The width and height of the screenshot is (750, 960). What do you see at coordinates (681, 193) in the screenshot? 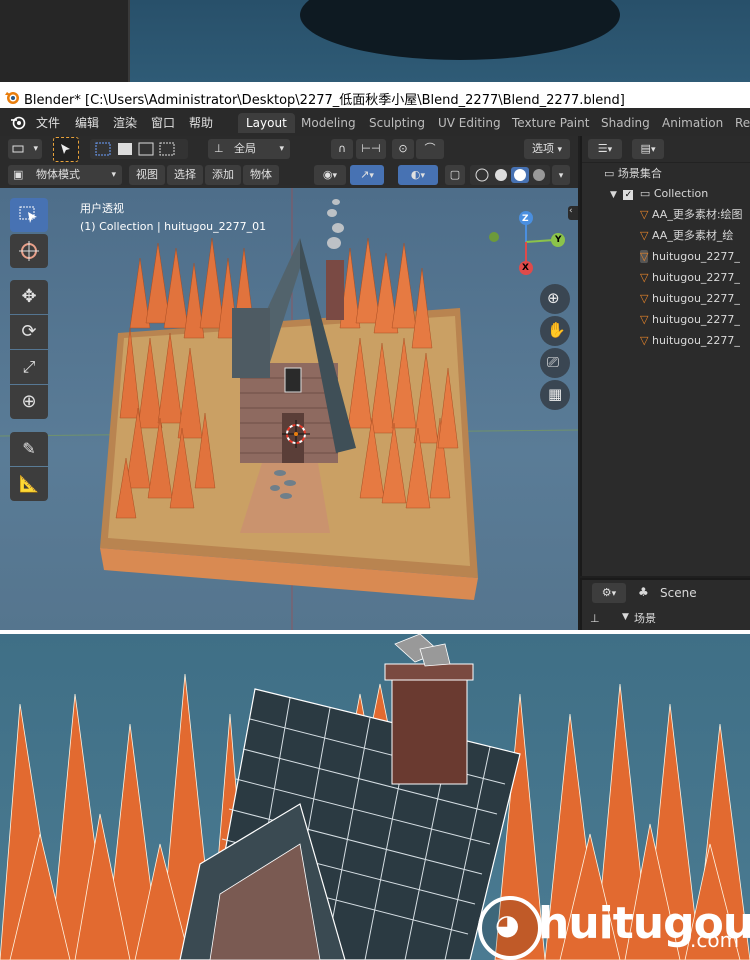
I see `collection-label: Collection` at bounding box center [681, 193].